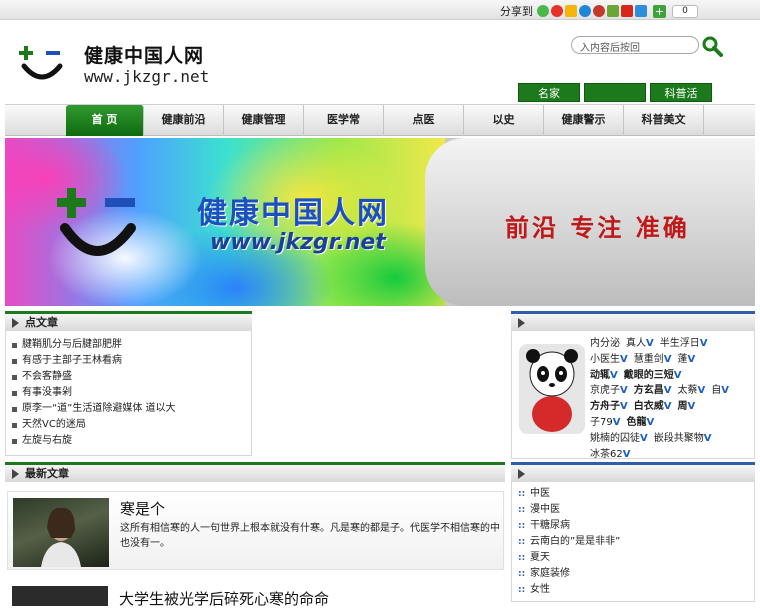 The image size is (760, 609). What do you see at coordinates (184, 120) in the screenshot?
I see `nav-health-frontier: 健康前沿` at bounding box center [184, 120].